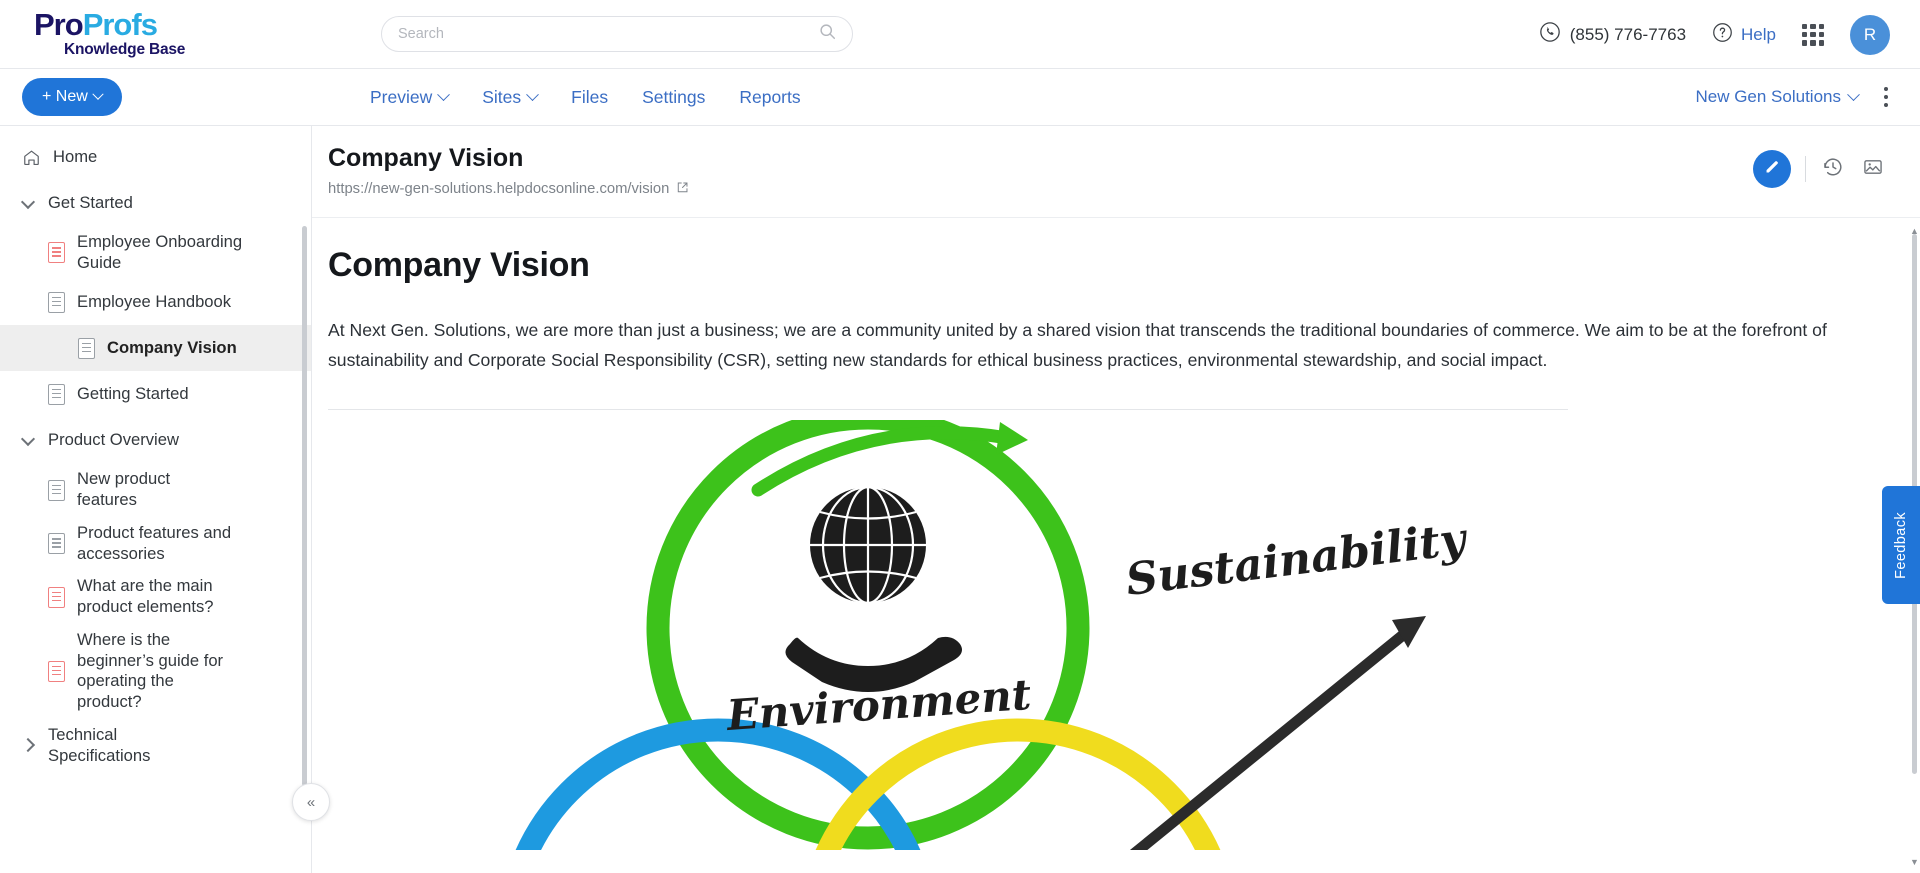  What do you see at coordinates (1722, 35) in the screenshot?
I see `question-circle-icon` at bounding box center [1722, 35].